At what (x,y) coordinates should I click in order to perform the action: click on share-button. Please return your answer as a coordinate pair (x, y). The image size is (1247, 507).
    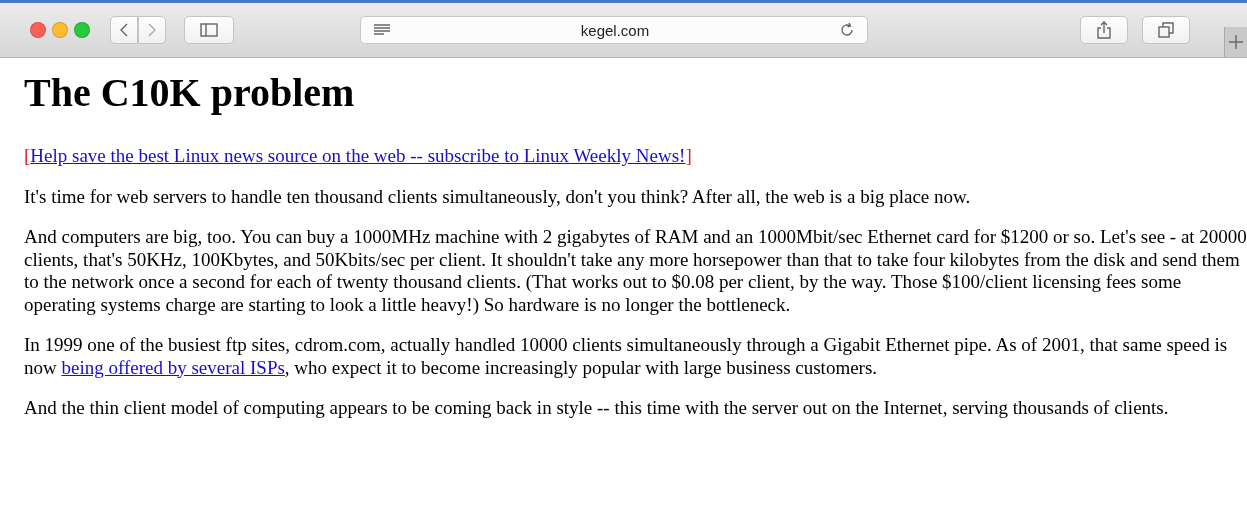
    Looking at the image, I should click on (1104, 30).